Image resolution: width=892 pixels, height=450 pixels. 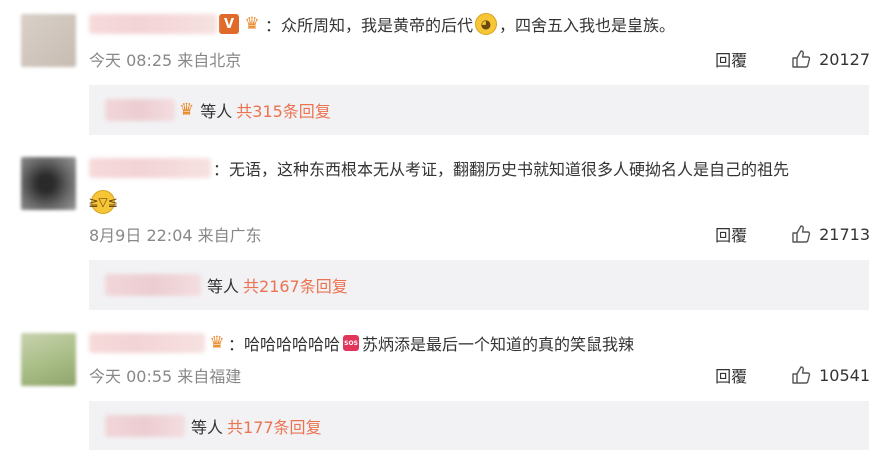 I want to click on comment-meta: 今天 00:55 来自福建 回覆 10541, so click(x=479, y=375).